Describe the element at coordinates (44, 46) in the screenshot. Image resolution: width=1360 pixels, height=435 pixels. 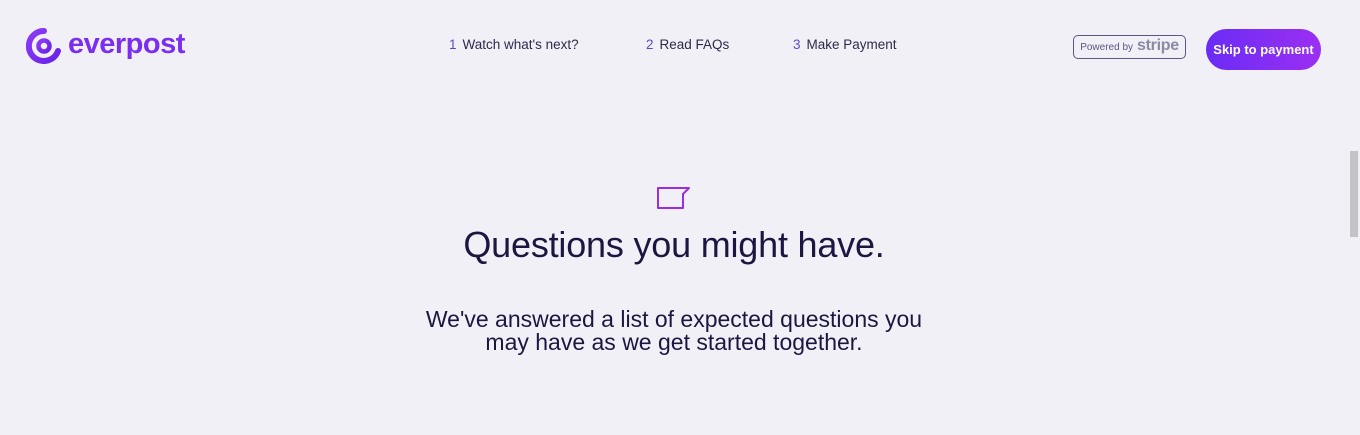
I see `at-sign-logo-icon` at that location.